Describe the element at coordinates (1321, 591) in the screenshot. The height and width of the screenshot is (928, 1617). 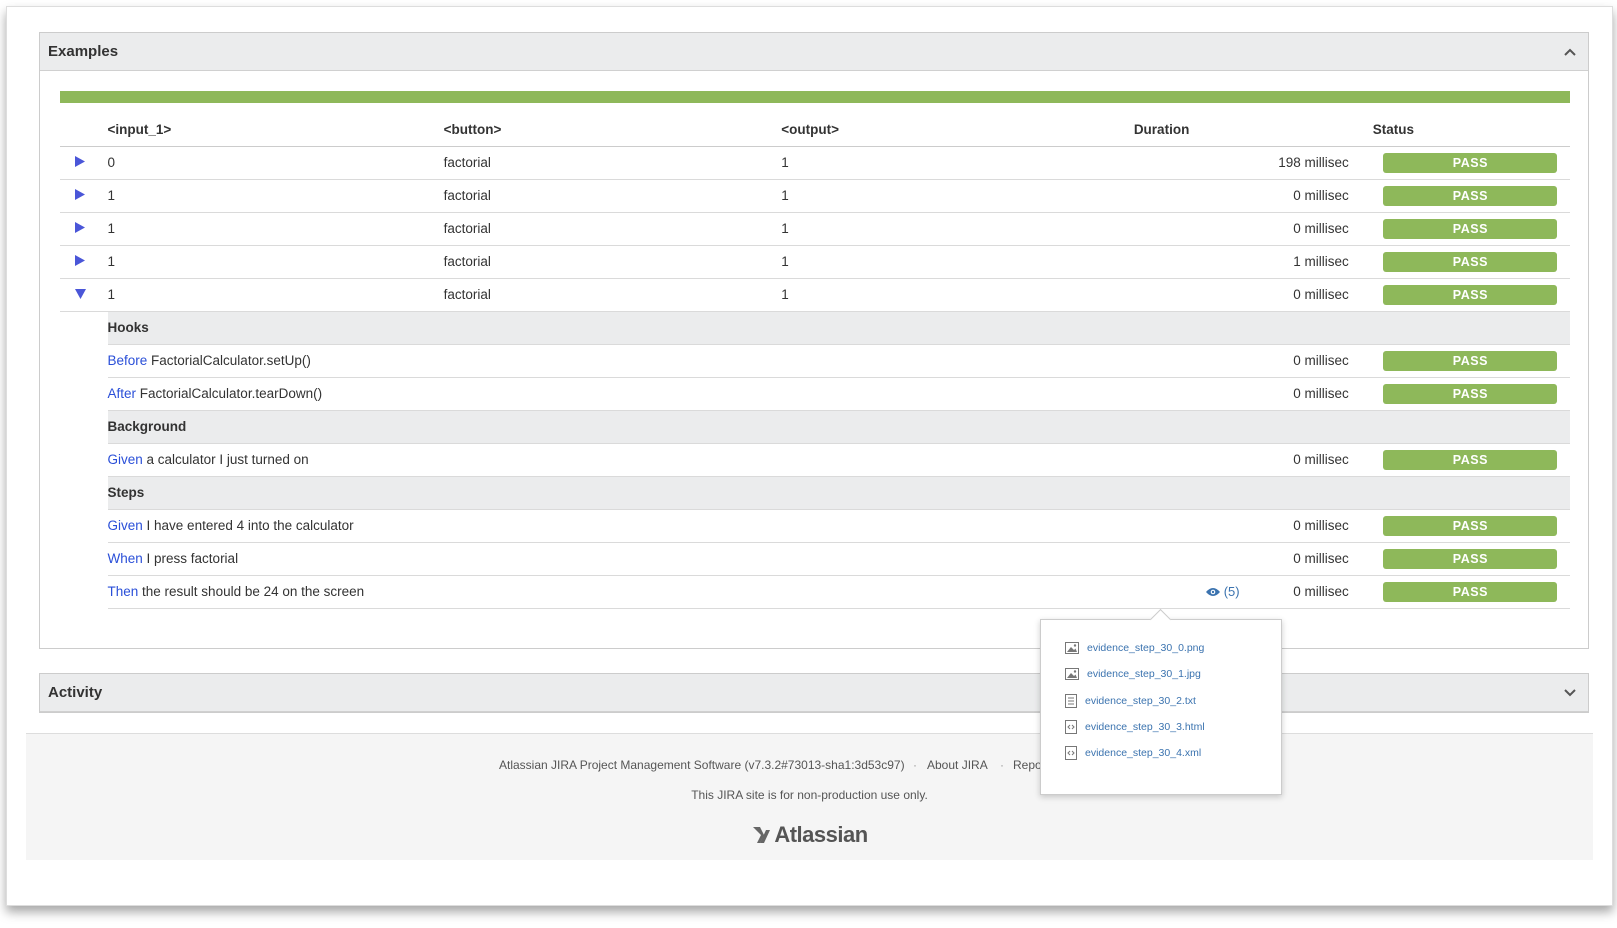
I see `step-duration: 0 millisec` at that location.